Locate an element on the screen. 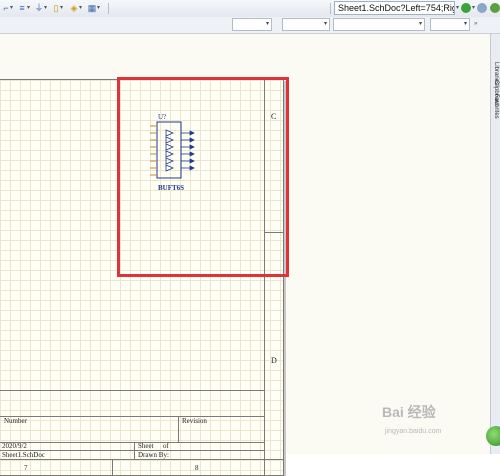 The width and height of the screenshot is (500, 476). watermark-url: jingyan.baidu.com is located at coordinates (413, 431).